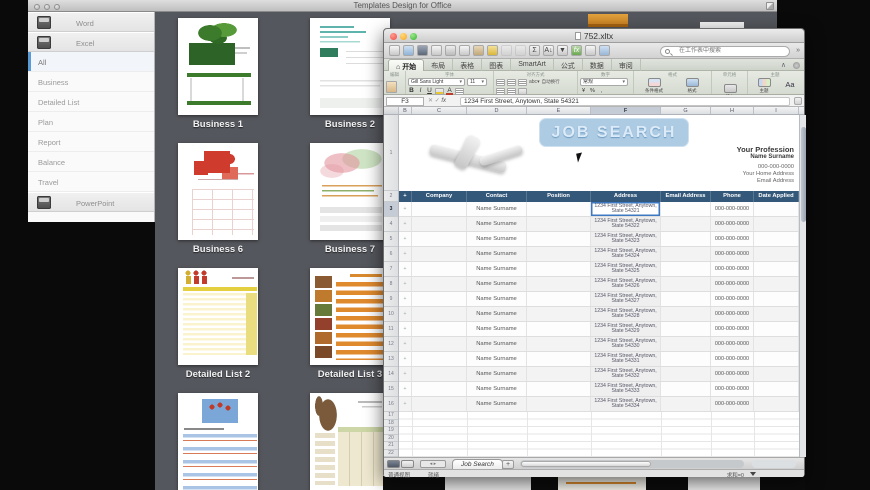 The height and width of the screenshot is (490, 870). I want to click on row-header-7: 7, so click(391, 269).